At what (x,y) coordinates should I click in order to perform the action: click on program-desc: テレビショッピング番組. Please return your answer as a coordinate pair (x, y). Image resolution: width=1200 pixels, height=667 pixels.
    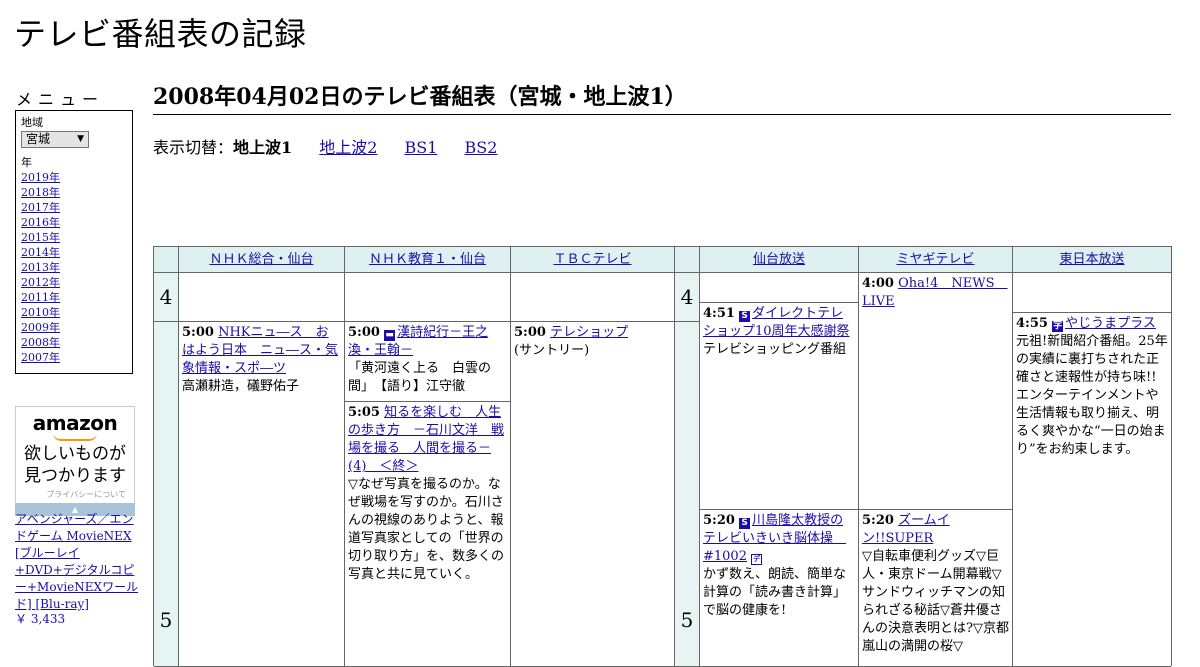
    Looking at the image, I should click on (775, 349).